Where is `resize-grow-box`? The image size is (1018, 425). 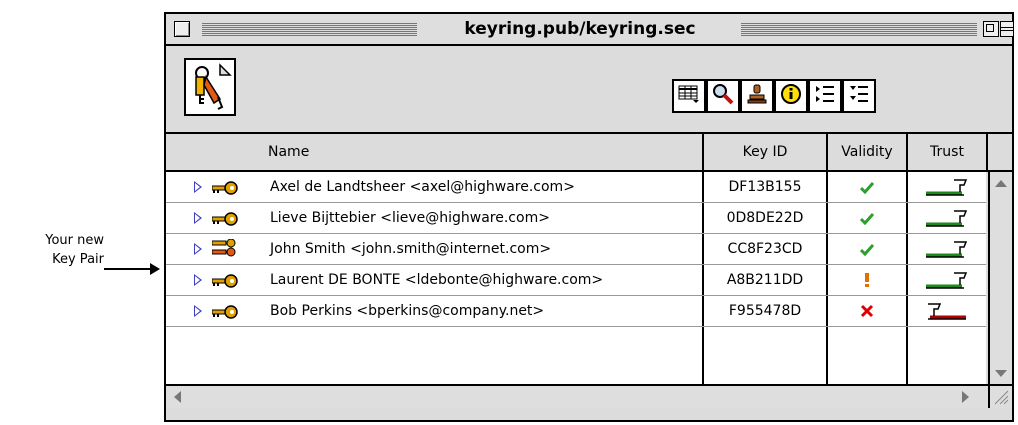
resize-grow-box is located at coordinates (1000, 396).